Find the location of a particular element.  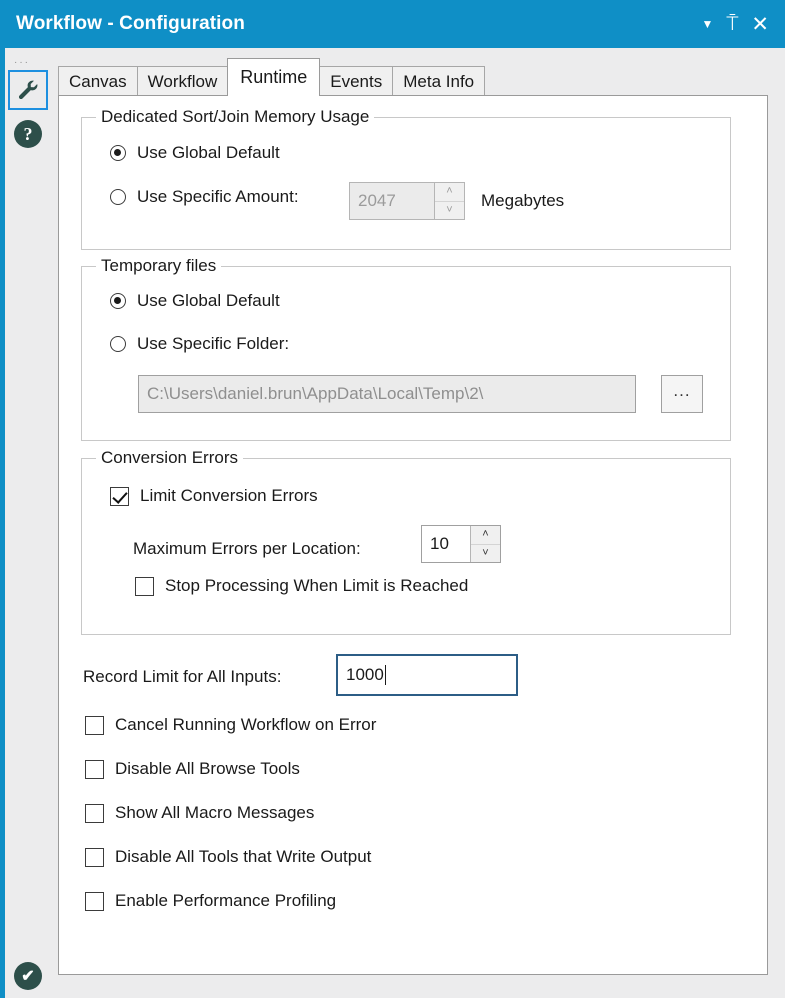

memory-specific-amount-radio-row: Use Specific Amount: is located at coordinates (204, 197).